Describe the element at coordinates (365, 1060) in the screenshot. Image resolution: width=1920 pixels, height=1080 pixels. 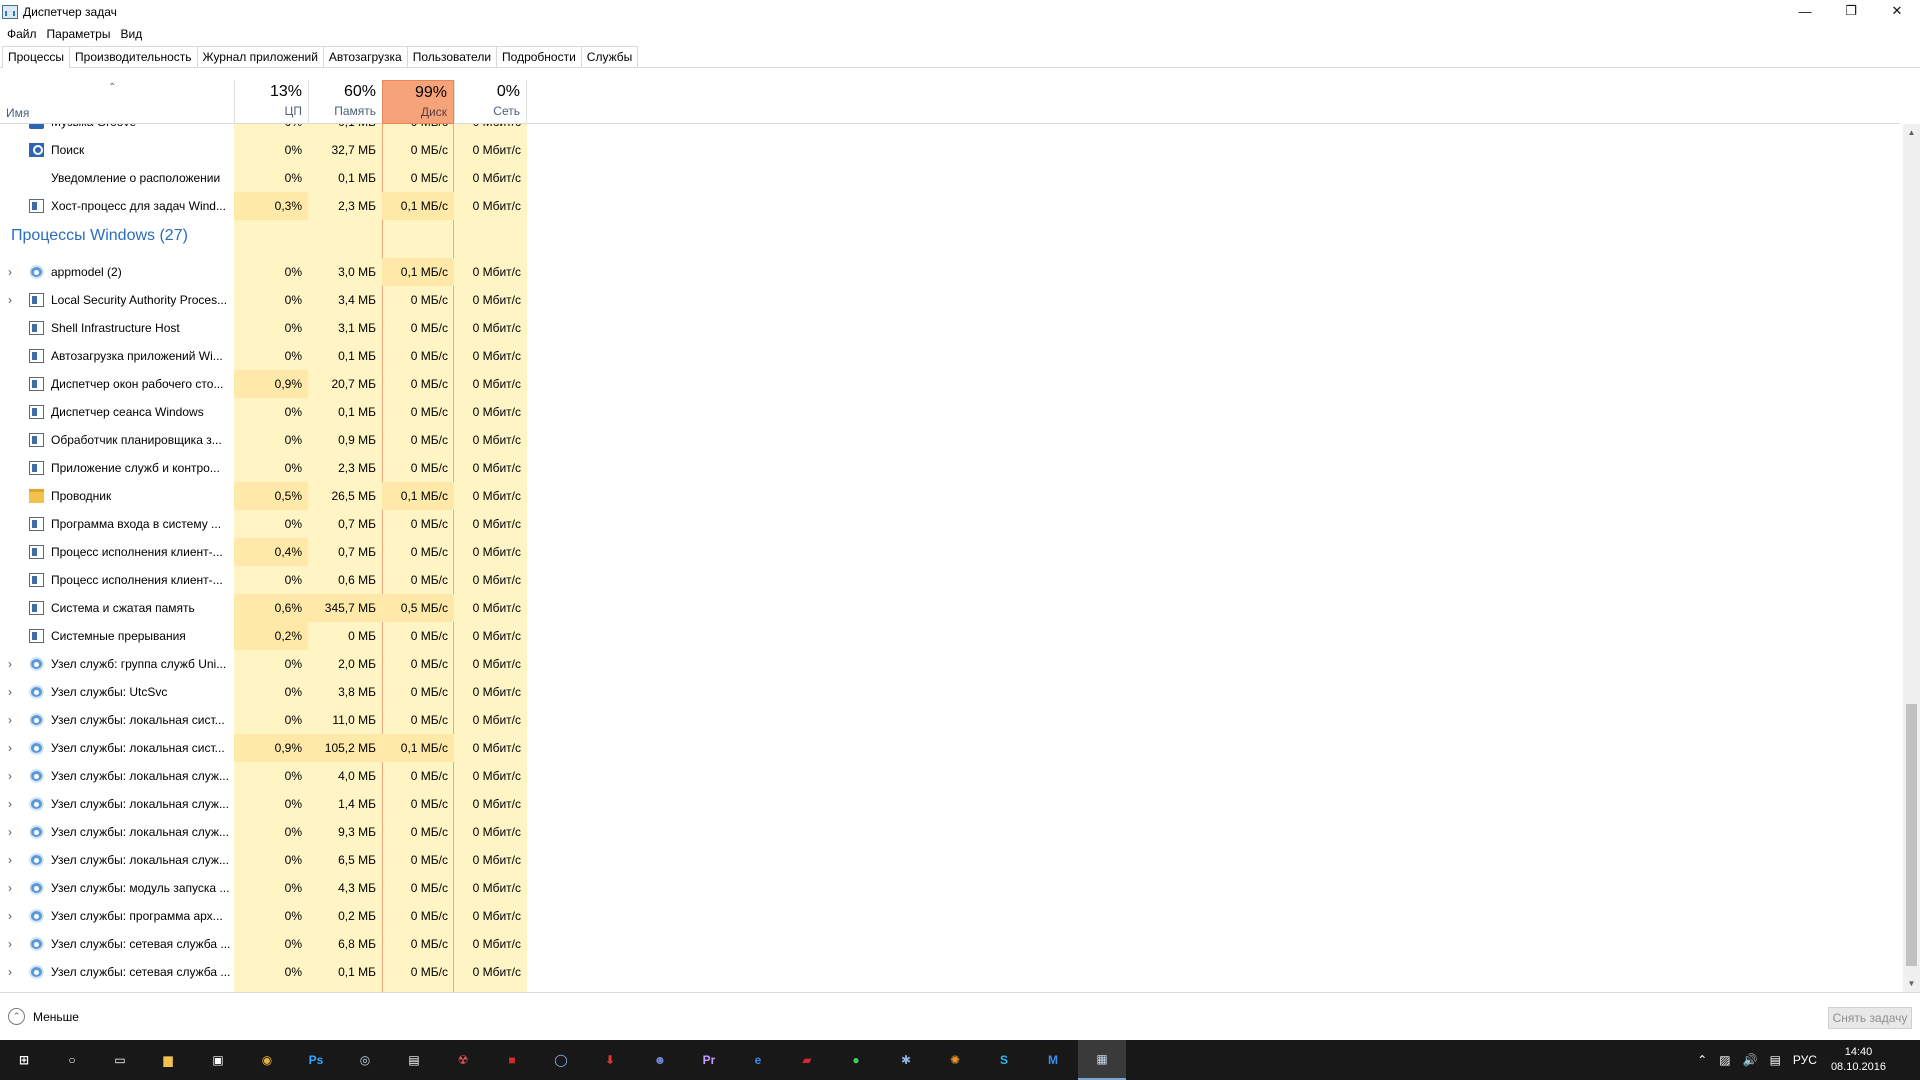
I see `taskbar-button: ◎` at that location.